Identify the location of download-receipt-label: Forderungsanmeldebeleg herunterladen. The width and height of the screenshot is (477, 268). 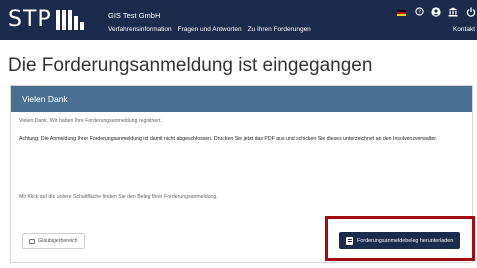
(405, 240).